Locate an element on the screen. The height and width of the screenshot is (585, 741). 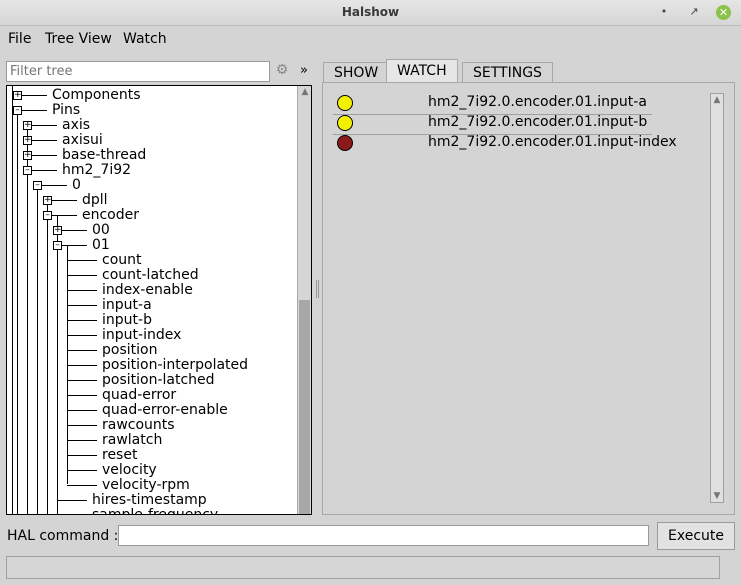
tree-item: input-a is located at coordinates (127, 305).